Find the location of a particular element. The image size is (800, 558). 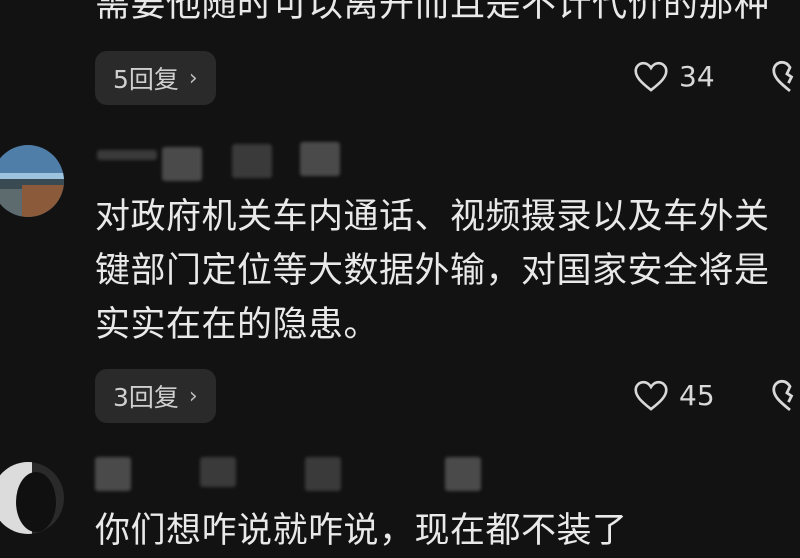

view-replies-button: 3回复 › is located at coordinates (155, 396).